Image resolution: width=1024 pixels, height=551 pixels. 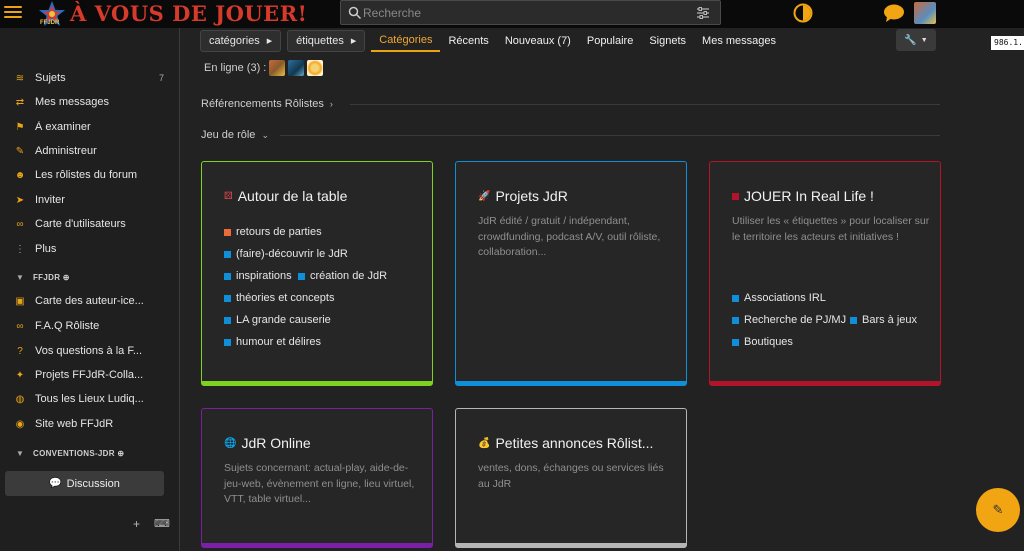 What do you see at coordinates (234, 41) in the screenshot?
I see `dropdown-label: catégories` at bounding box center [234, 41].